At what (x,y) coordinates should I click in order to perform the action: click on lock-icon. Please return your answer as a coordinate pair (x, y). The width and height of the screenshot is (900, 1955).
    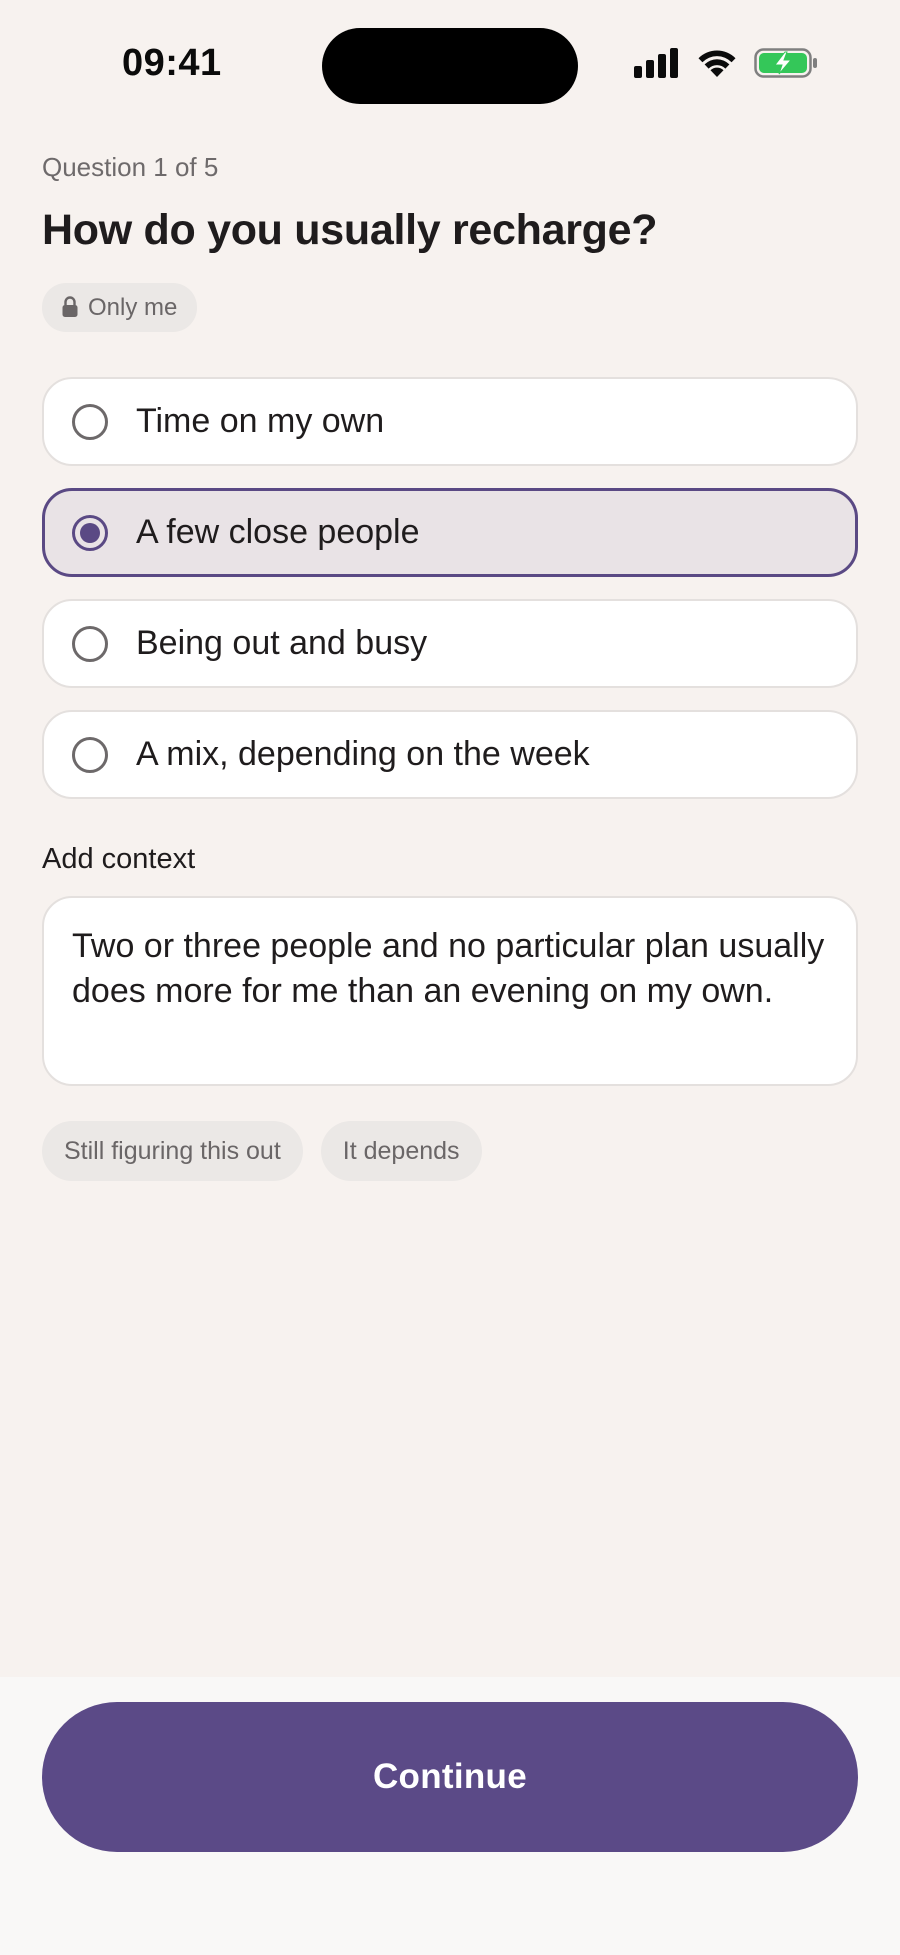
    Looking at the image, I should click on (70, 306).